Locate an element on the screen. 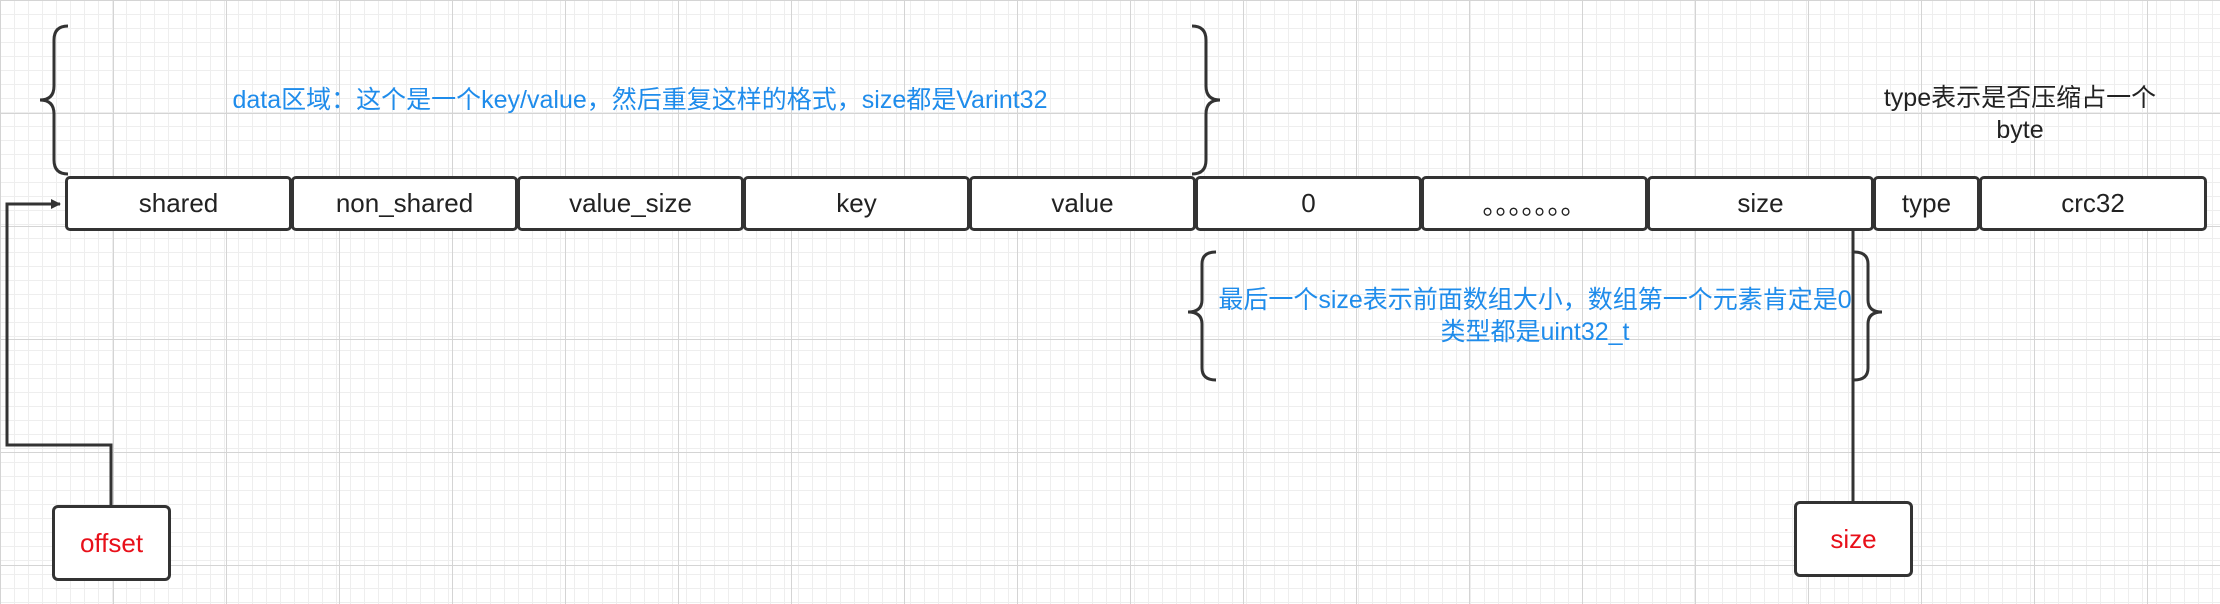 The image size is (2220, 604). cell-value: value is located at coordinates (1082, 203).